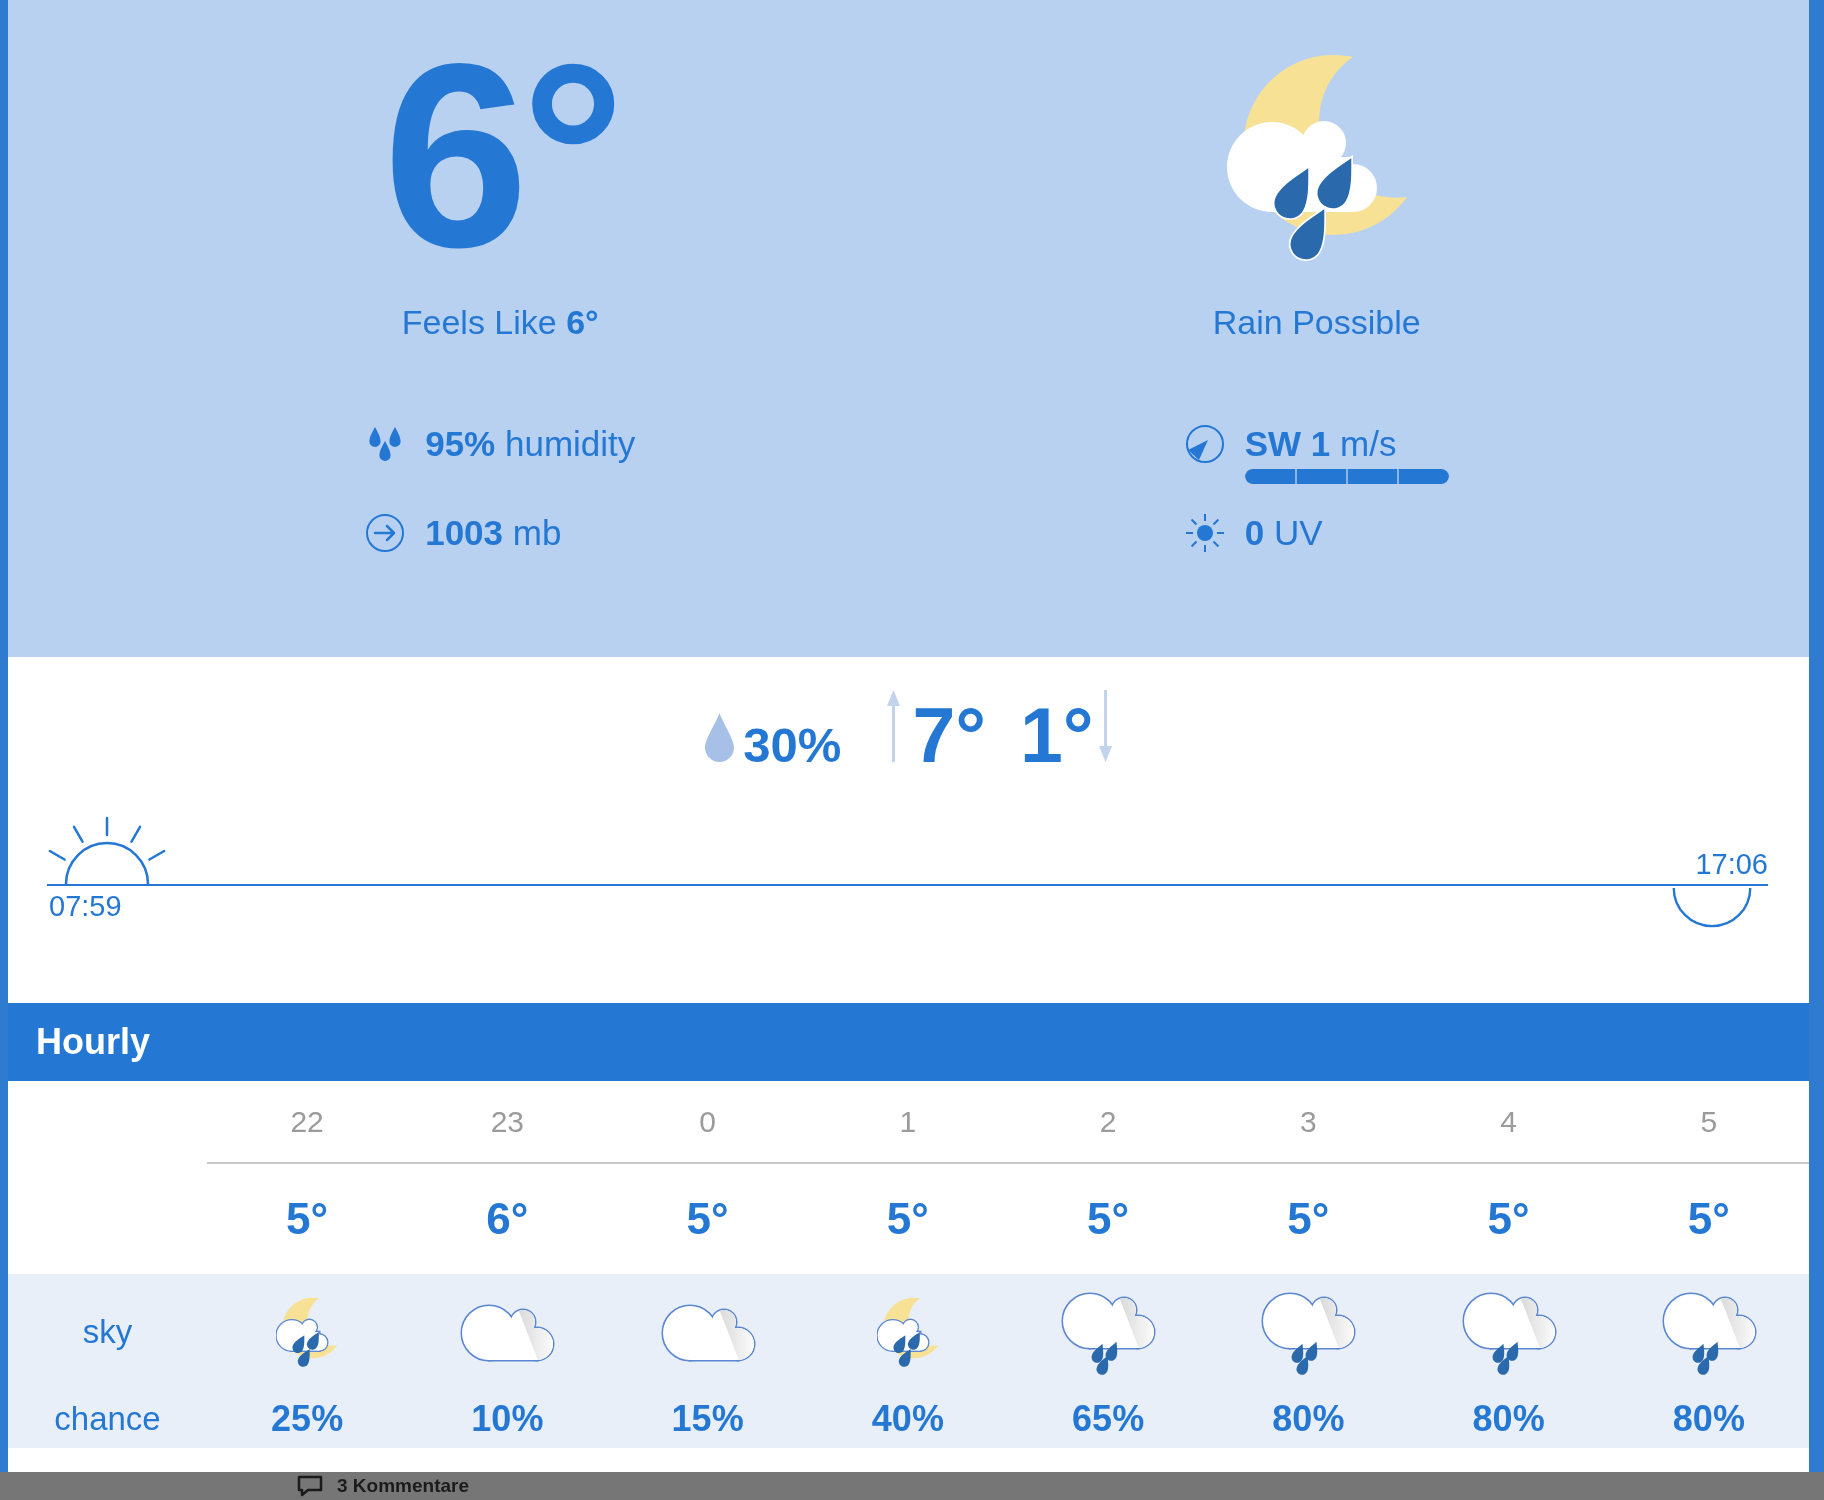 The width and height of the screenshot is (1824, 1500). Describe the element at coordinates (1108, 1121) in the screenshot. I see `hour-label: 2` at that location.